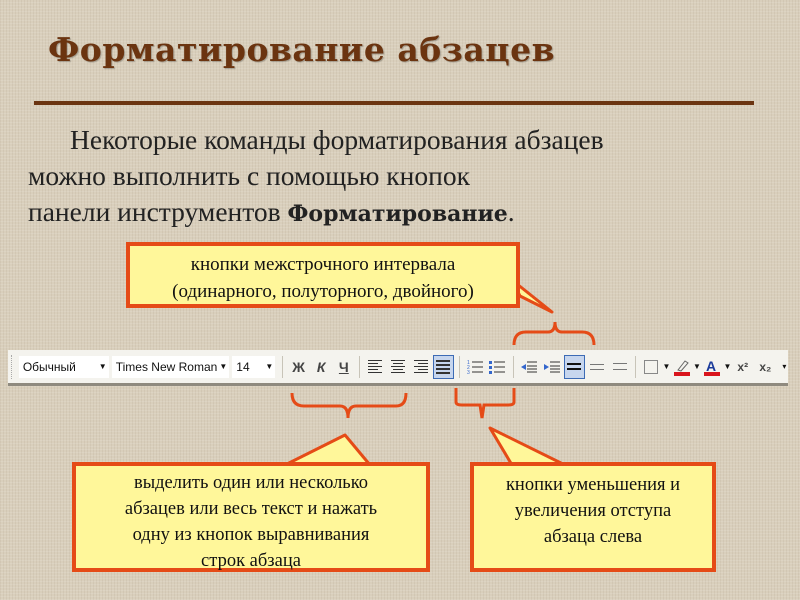  I want to click on subscript-button: x₂, so click(765, 367).